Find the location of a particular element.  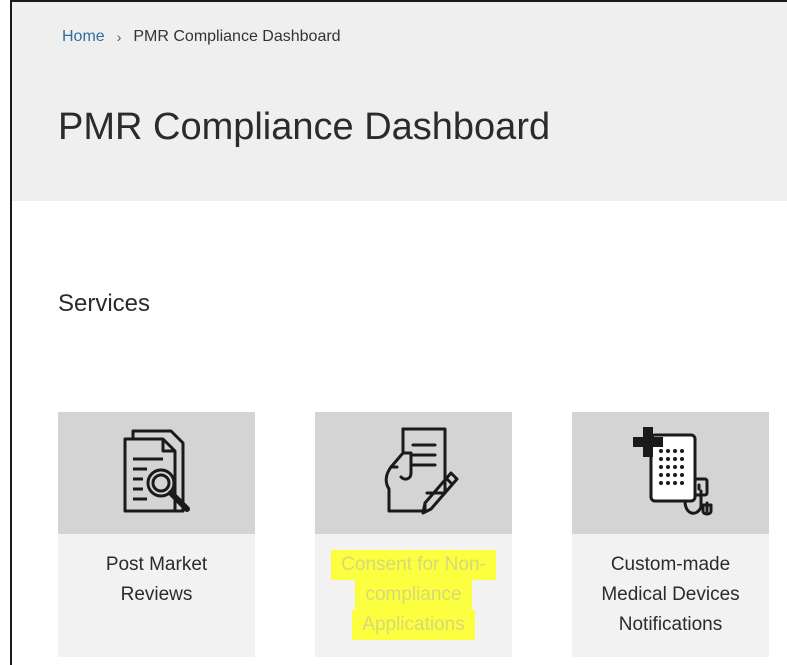

tile-label-line: compliance is located at coordinates (413, 595).